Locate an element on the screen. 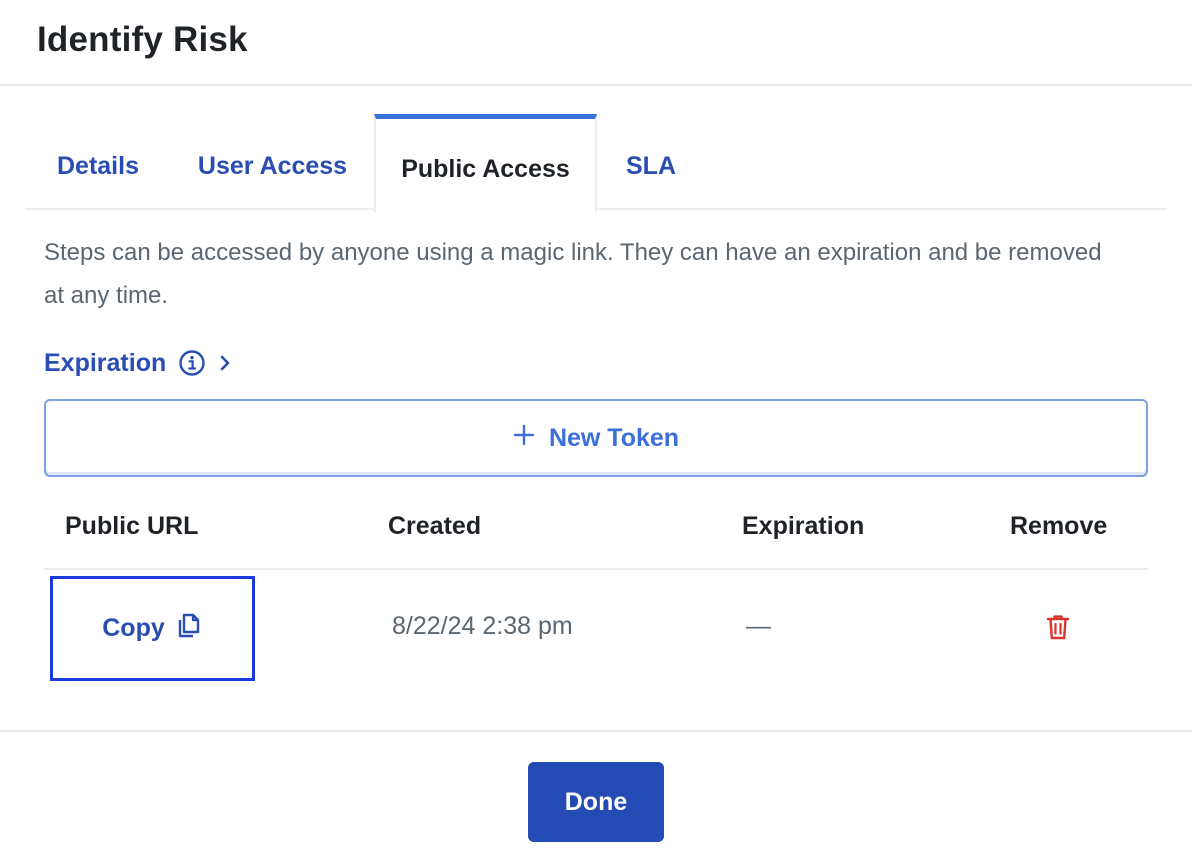  dialog-header: Identify Risk is located at coordinates (596, 43).